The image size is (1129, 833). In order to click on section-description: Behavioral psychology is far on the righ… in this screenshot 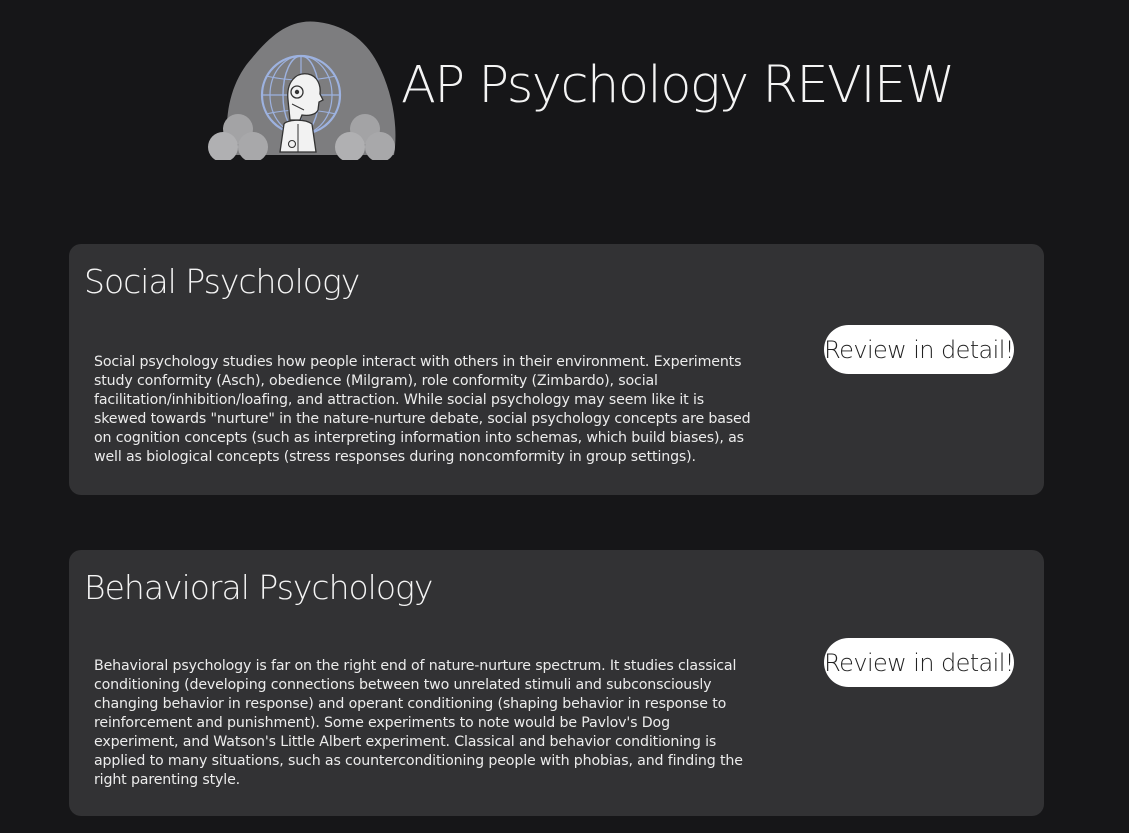, I will do `click(418, 723)`.